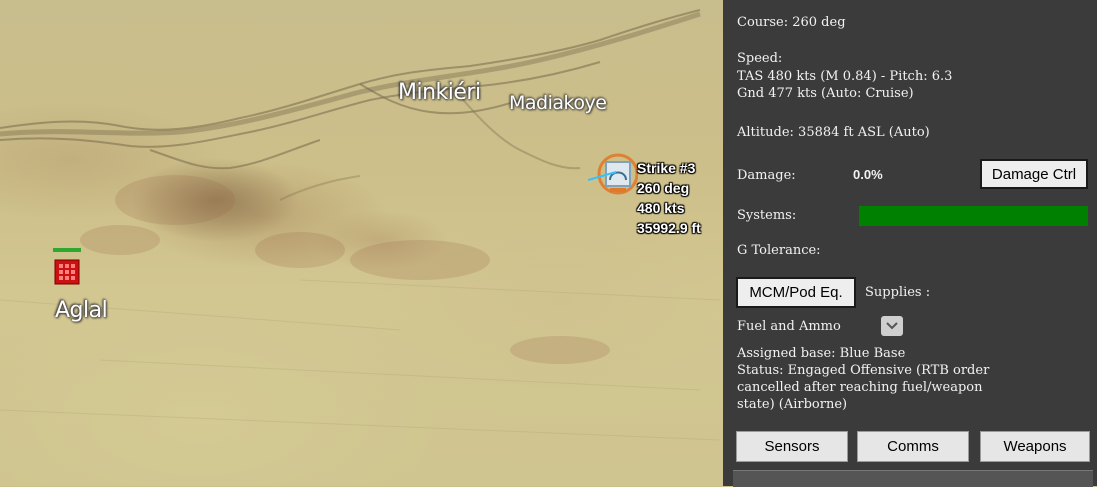  Describe the element at coordinates (792, 404) in the screenshot. I see `status-line-3: state) (Airborne)` at that location.